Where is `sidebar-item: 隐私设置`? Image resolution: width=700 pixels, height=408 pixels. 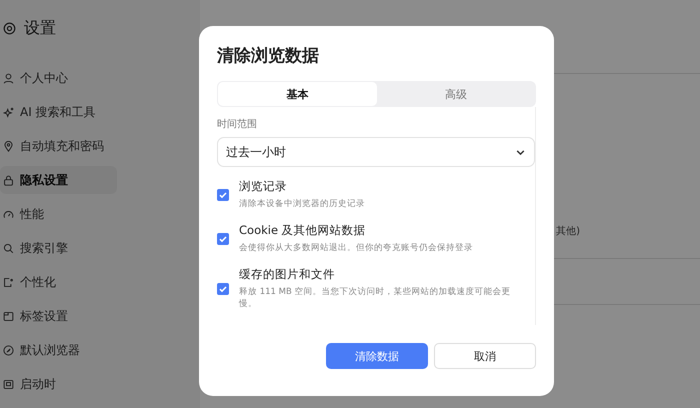 sidebar-item: 隐私设置 is located at coordinates (58, 180).